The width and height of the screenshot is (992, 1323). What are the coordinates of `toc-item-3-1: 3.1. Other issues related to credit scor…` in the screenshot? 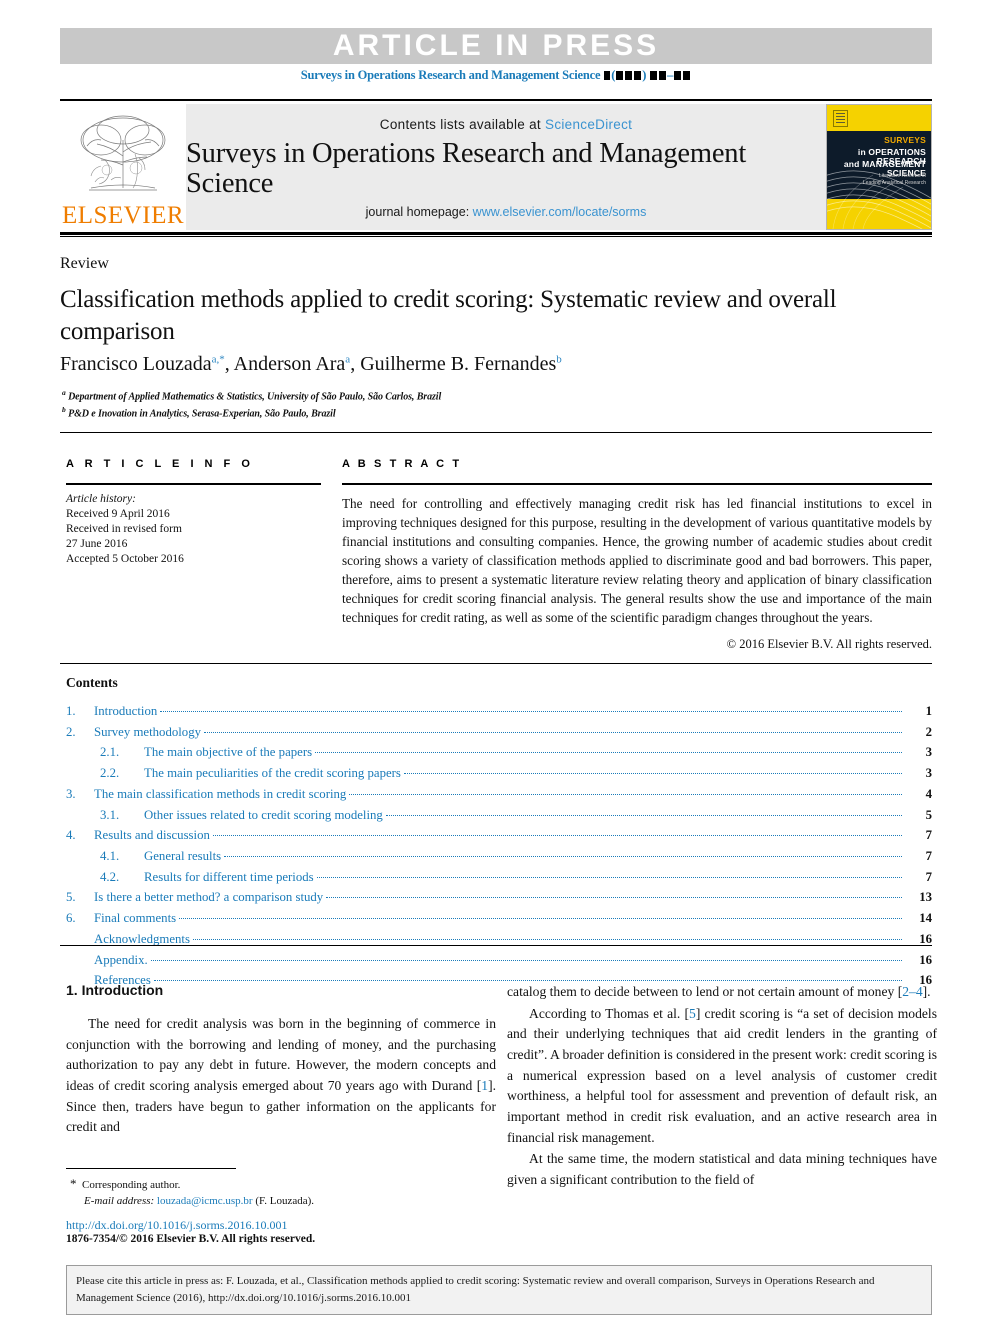 It's located at (499, 815).